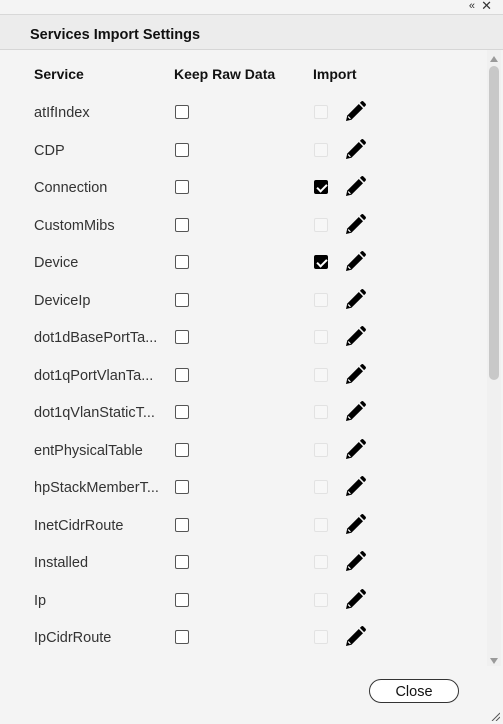 The height and width of the screenshot is (724, 503). I want to click on dialog-title: Services Import Settings, so click(115, 35).